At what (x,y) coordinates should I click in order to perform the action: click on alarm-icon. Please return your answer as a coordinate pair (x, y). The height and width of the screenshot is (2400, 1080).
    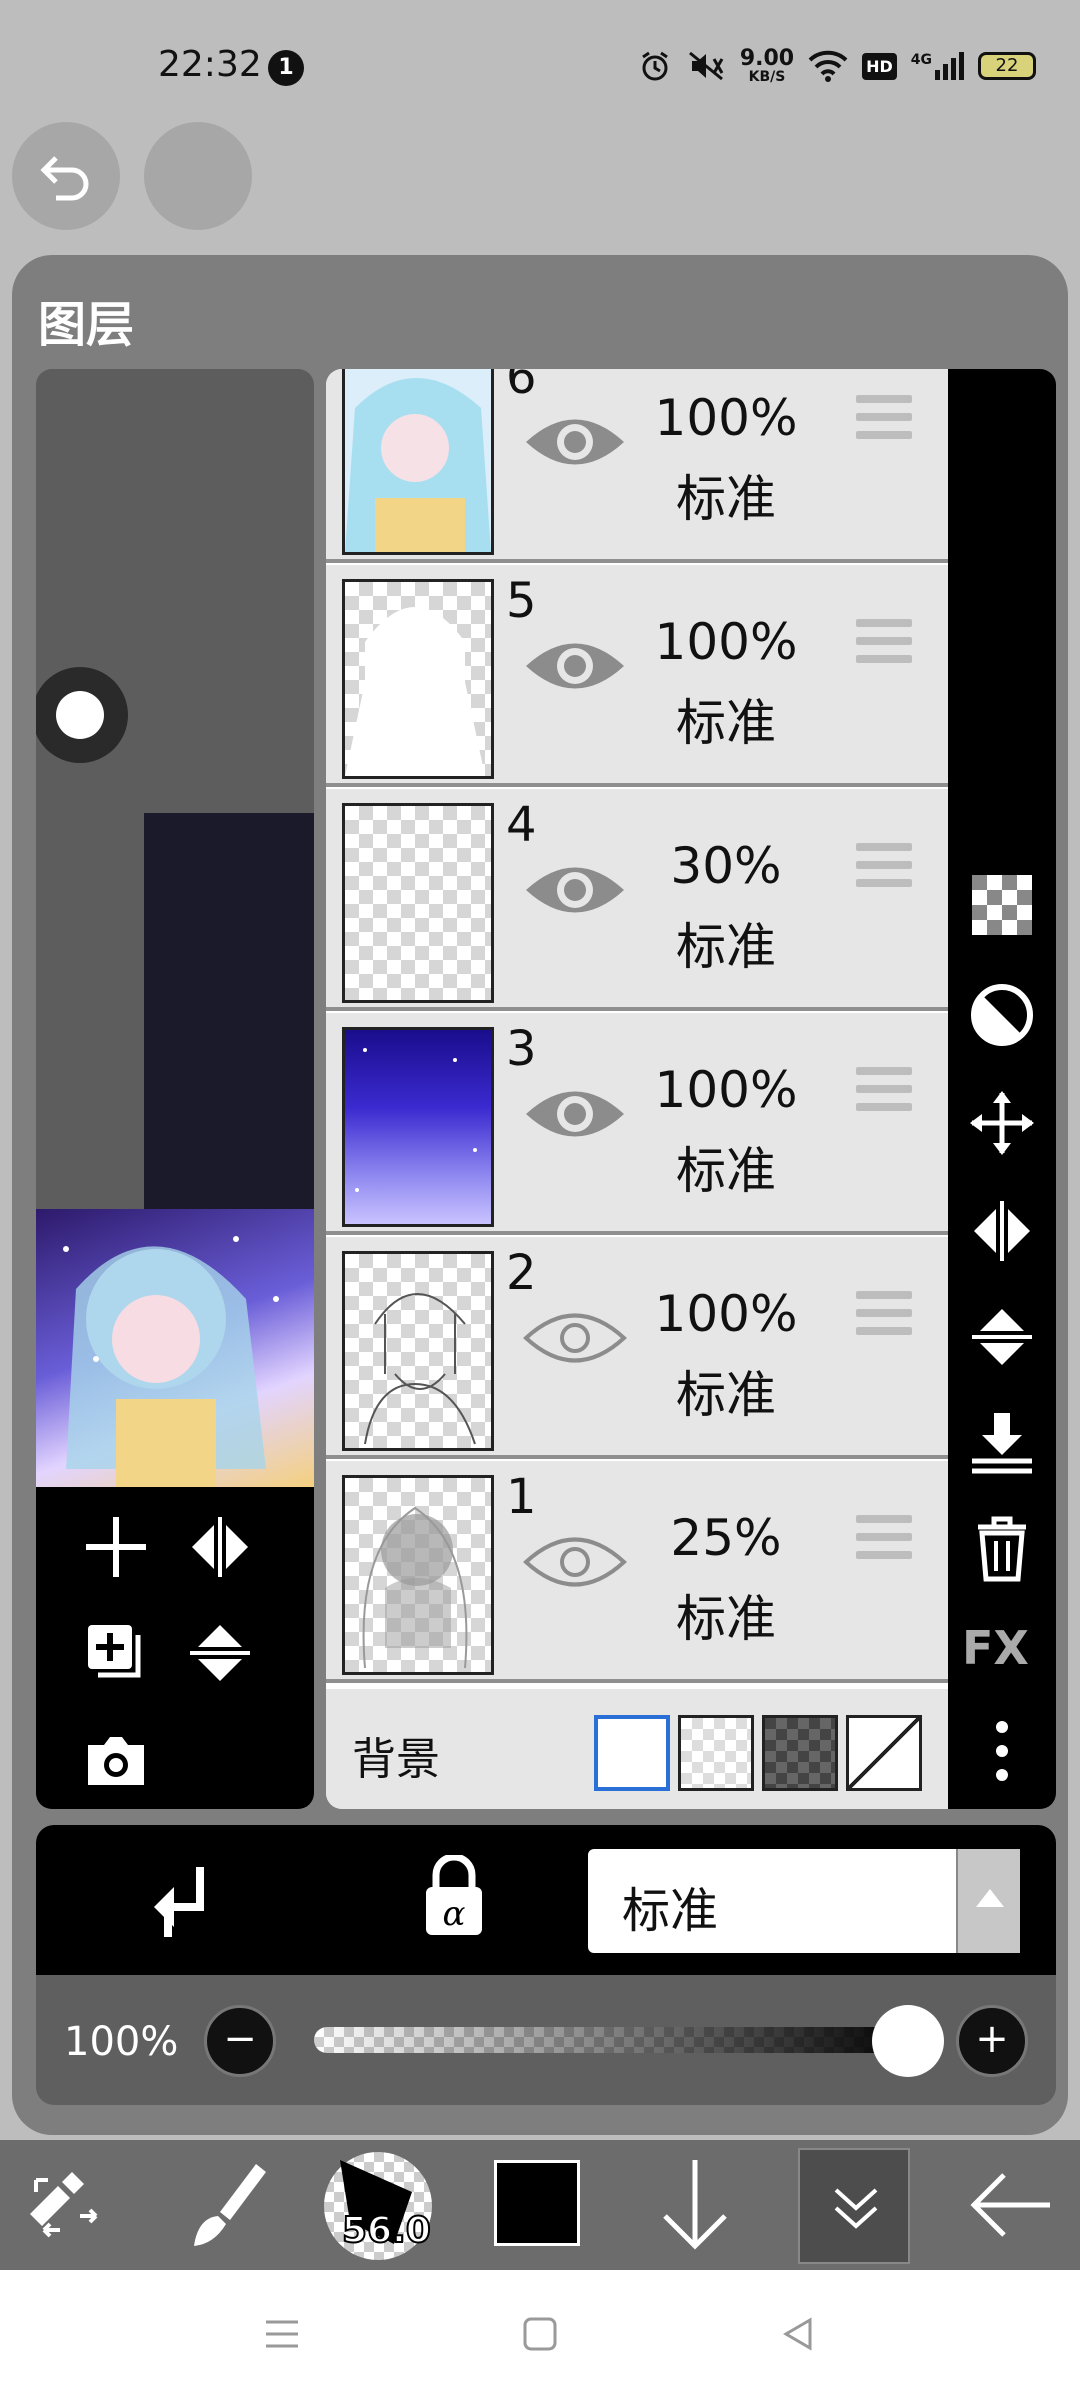
    Looking at the image, I should click on (654, 66).